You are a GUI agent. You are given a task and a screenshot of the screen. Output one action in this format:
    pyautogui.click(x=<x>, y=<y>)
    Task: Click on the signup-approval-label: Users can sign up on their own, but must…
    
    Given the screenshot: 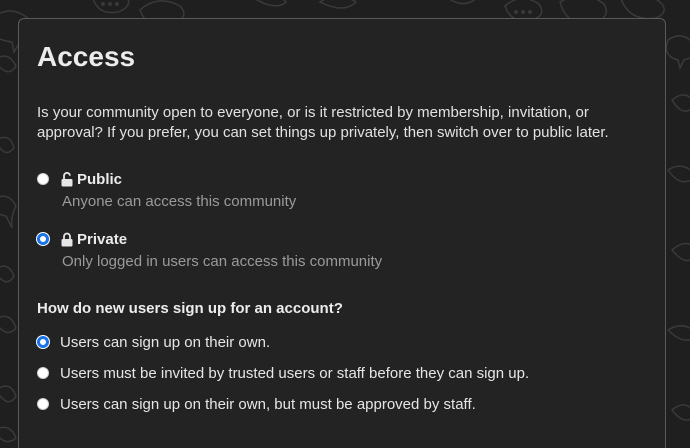 What is the action you would take?
    pyautogui.click(x=268, y=404)
    